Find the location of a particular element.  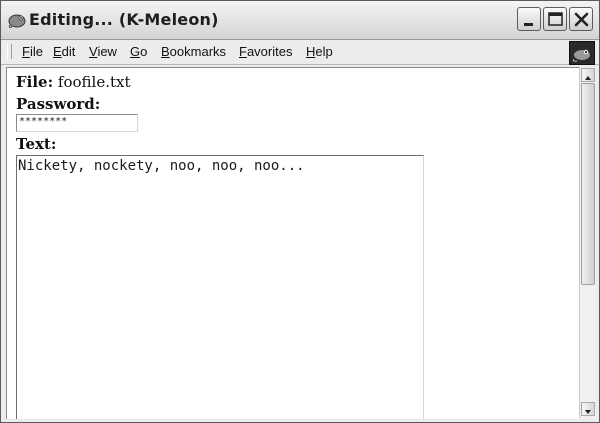

menu-item-bookmarks: Bookmarks is located at coordinates (193, 51).